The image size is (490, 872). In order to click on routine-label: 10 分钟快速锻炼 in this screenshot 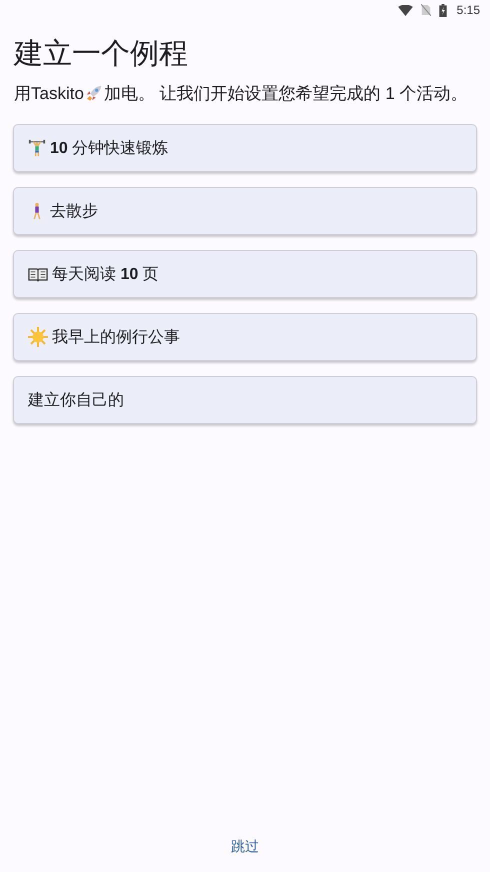, I will do `click(109, 148)`.